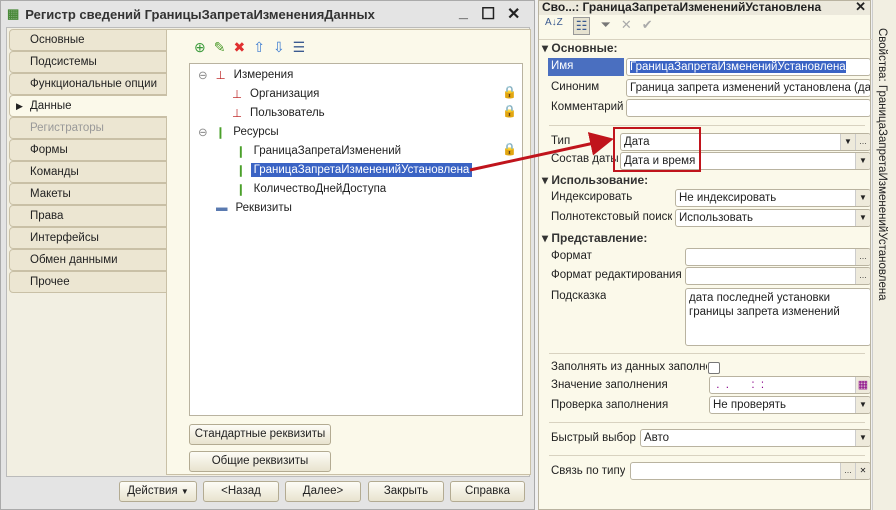  I want to click on tab-label: Прочее, so click(50, 282).